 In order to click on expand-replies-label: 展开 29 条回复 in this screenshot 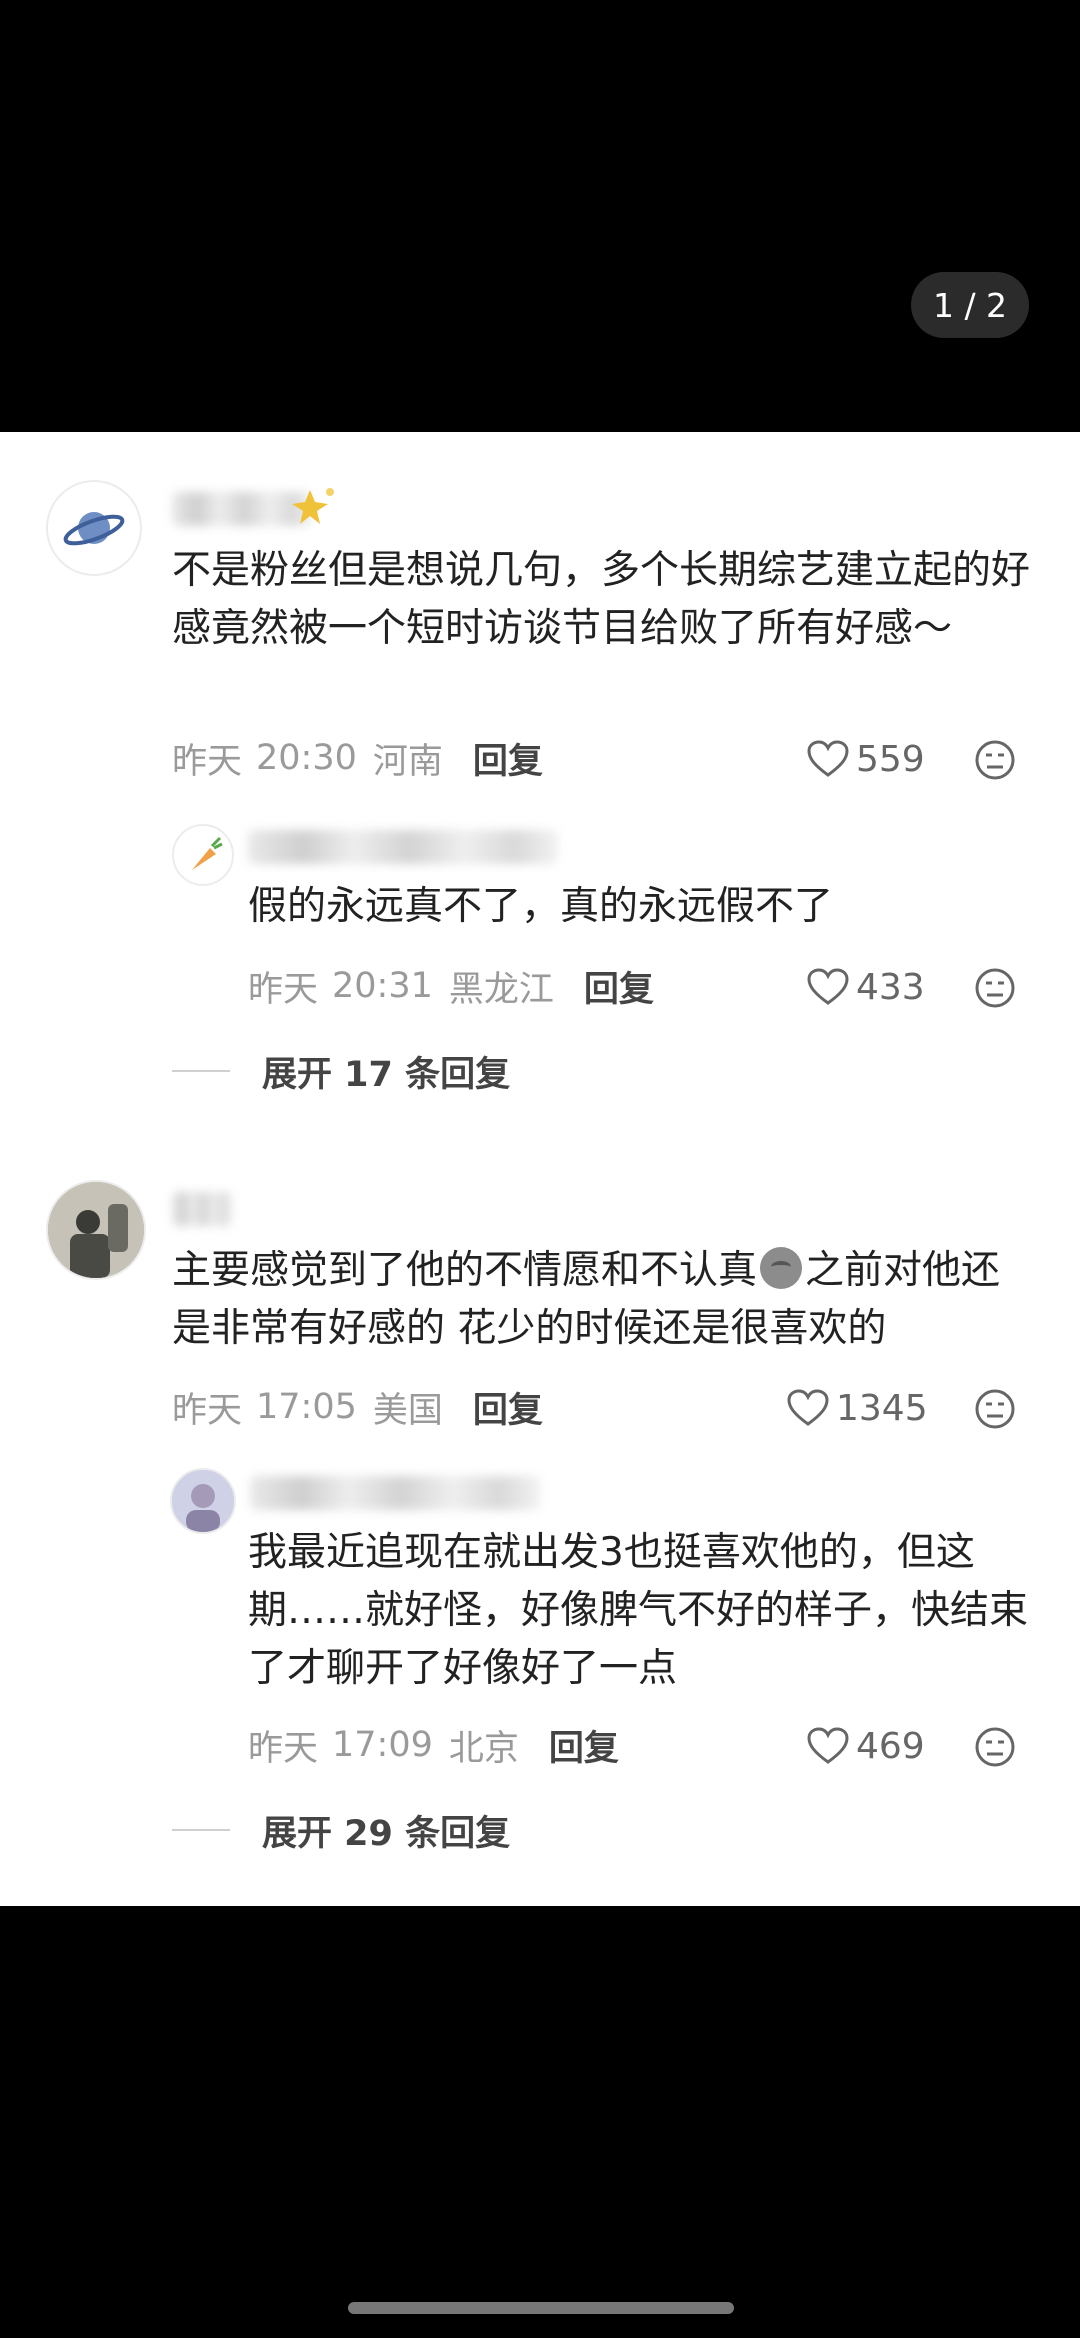, I will do `click(386, 1833)`.